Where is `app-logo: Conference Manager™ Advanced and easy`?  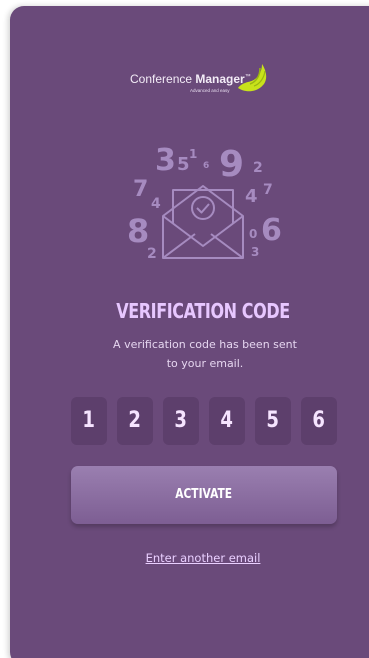 app-logo: Conference Manager™ Advanced and easy is located at coordinates (215, 81).